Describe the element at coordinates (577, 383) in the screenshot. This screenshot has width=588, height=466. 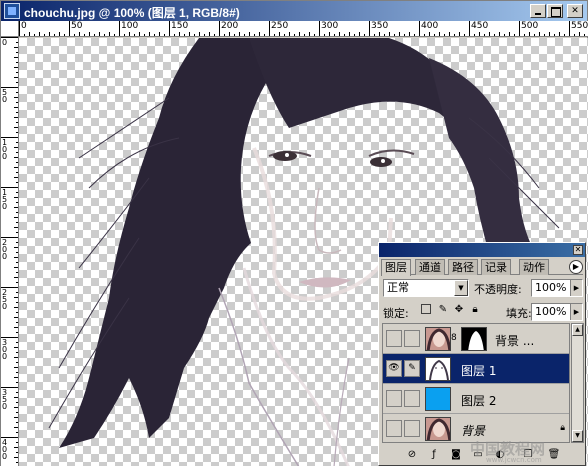
I see `layer-list-scrollbar: ▲ ▼` at that location.